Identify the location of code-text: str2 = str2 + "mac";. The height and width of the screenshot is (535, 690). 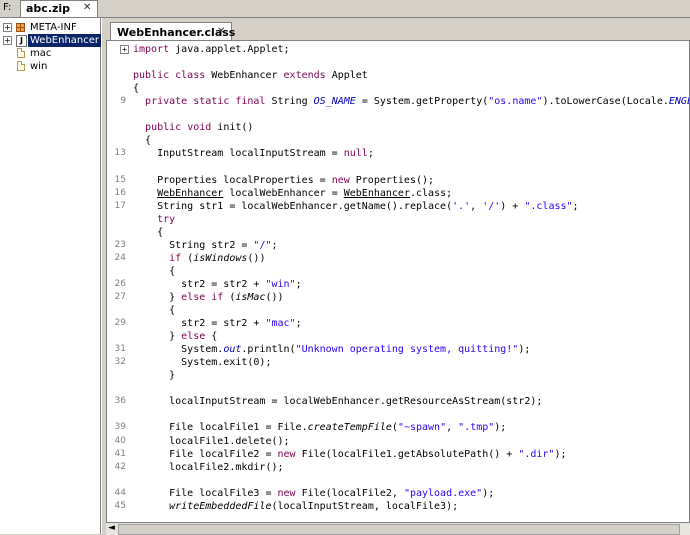
(217, 323).